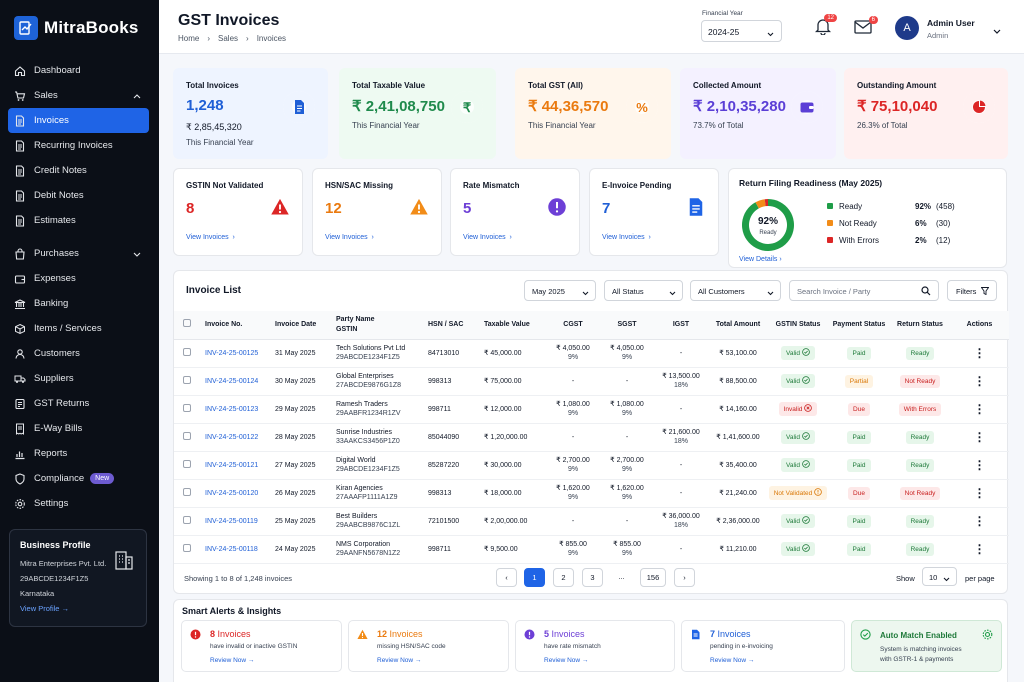 This screenshot has height=682, width=1024. Describe the element at coordinates (920, 325) in the screenshot. I see `col-return-status: Return Status` at that location.